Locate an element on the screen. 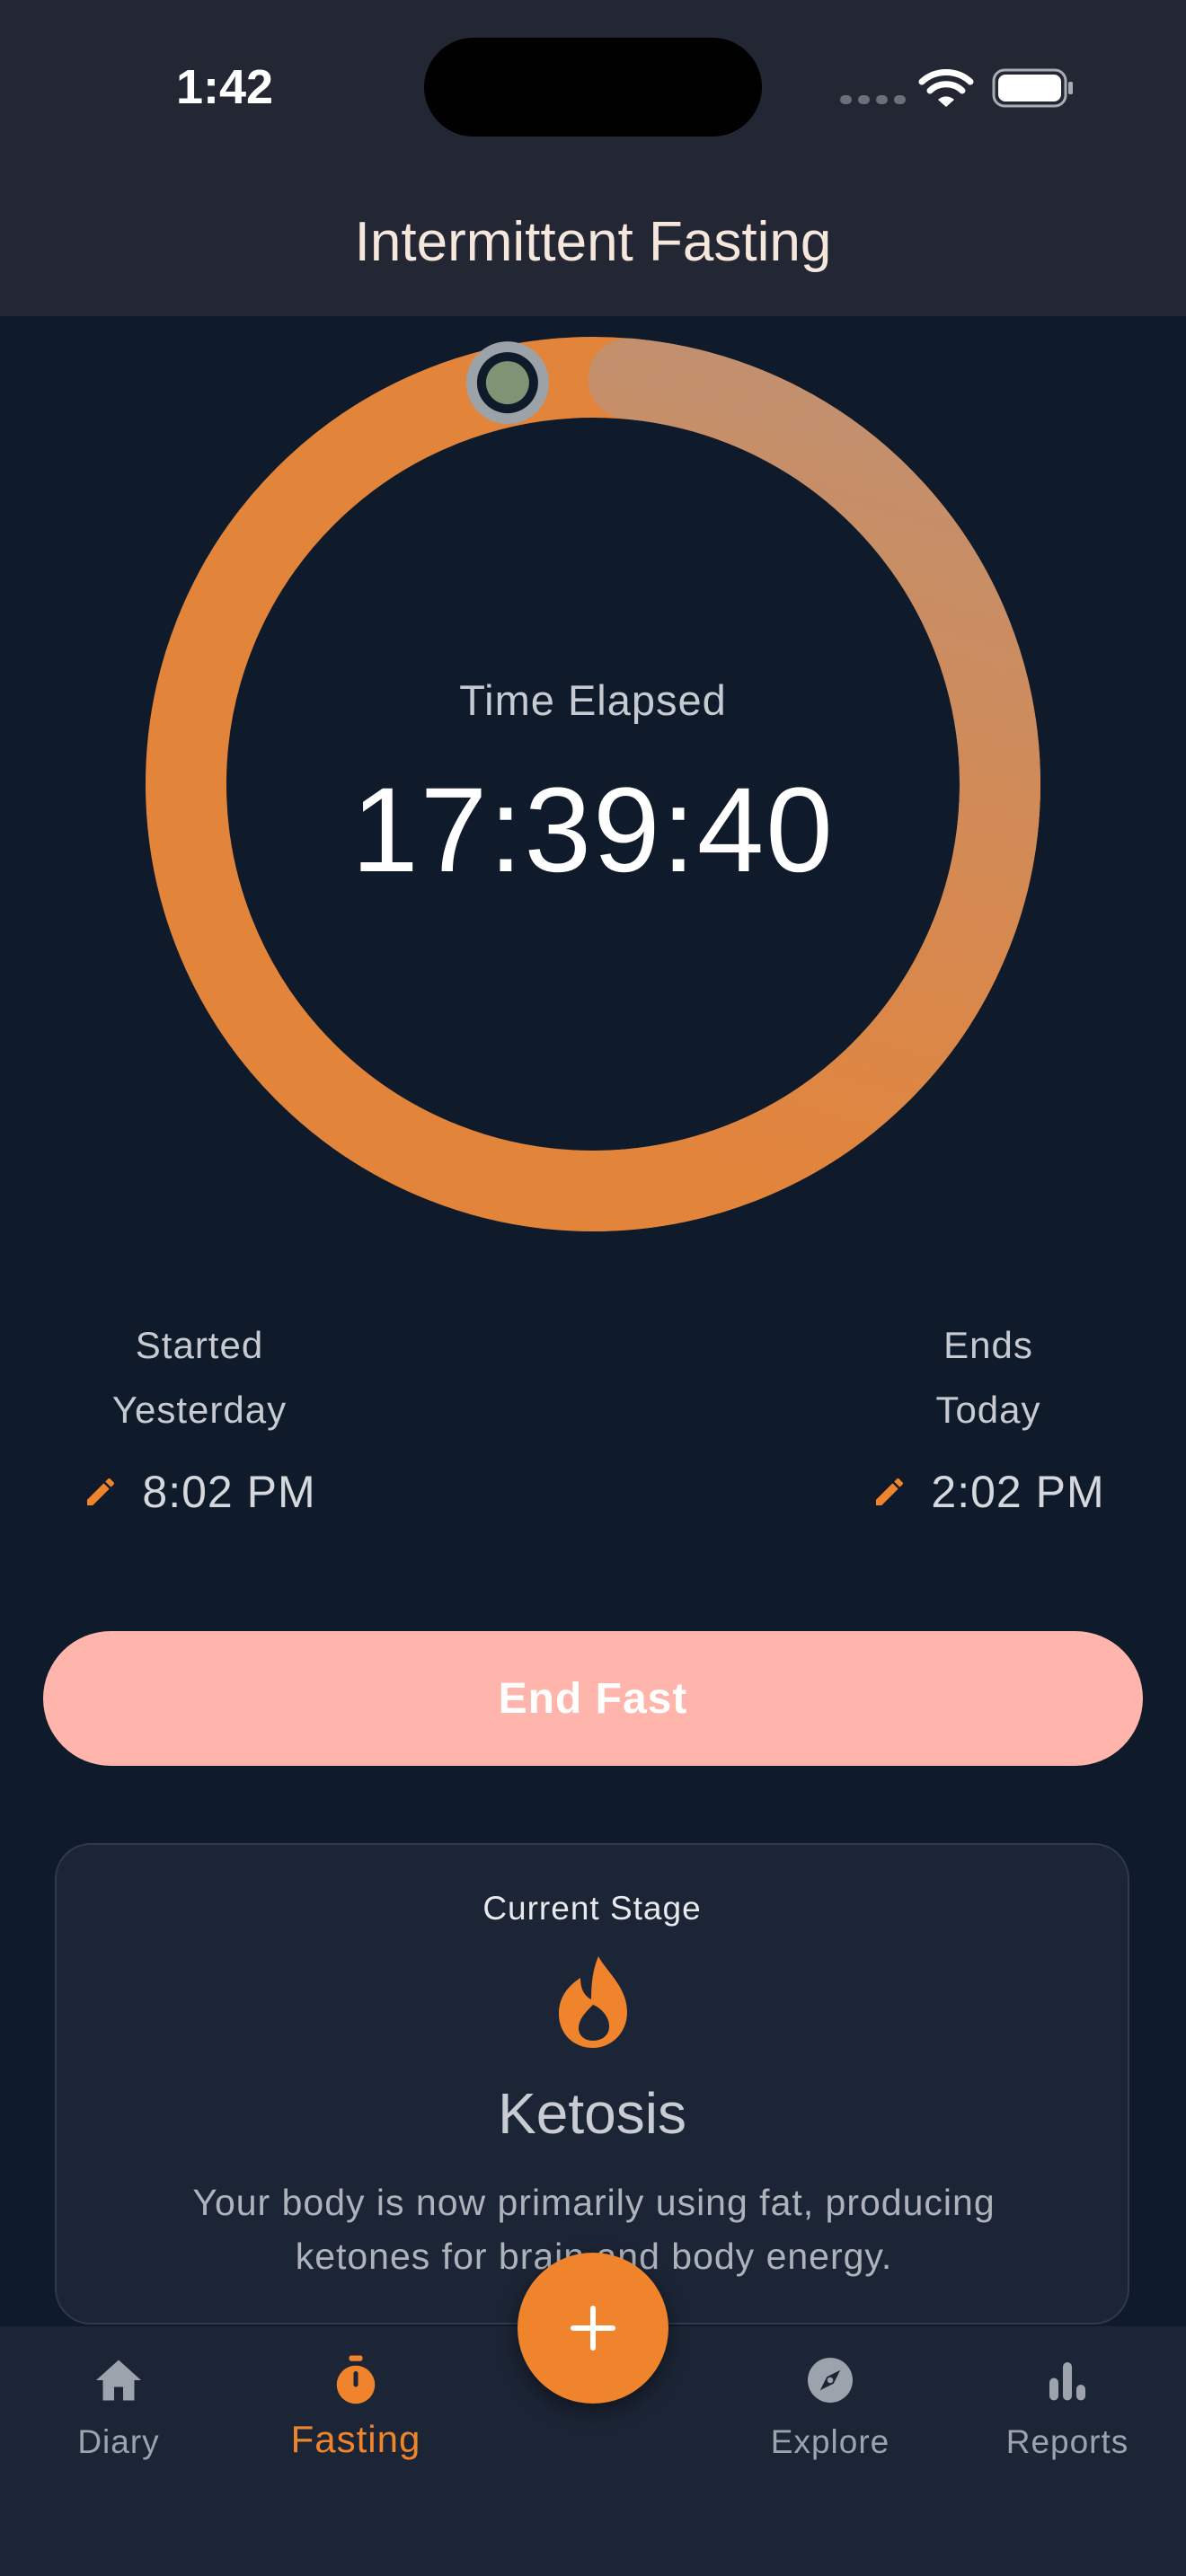  tab-diary: Diary is located at coordinates (118, 2416).